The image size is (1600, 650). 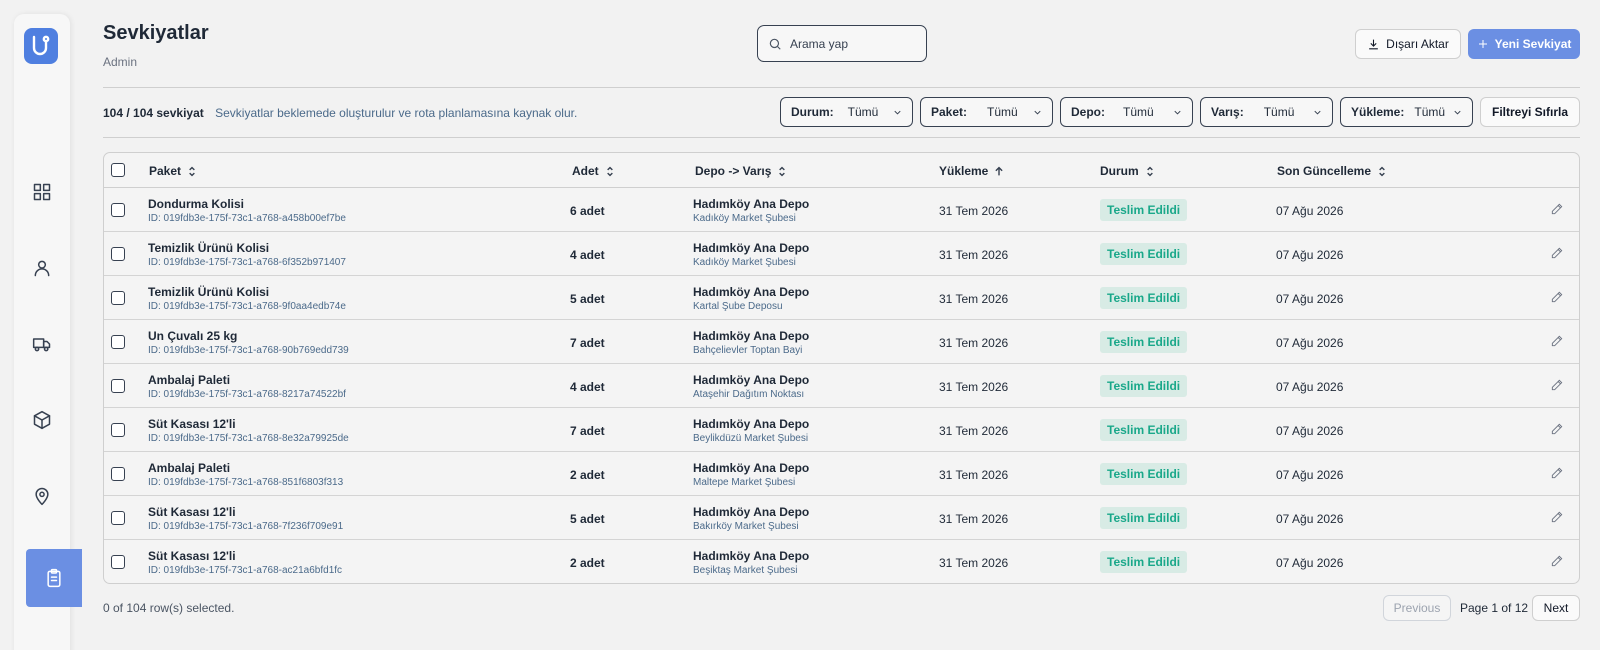 I want to click on filter-label: Depo:, so click(x=1088, y=112).